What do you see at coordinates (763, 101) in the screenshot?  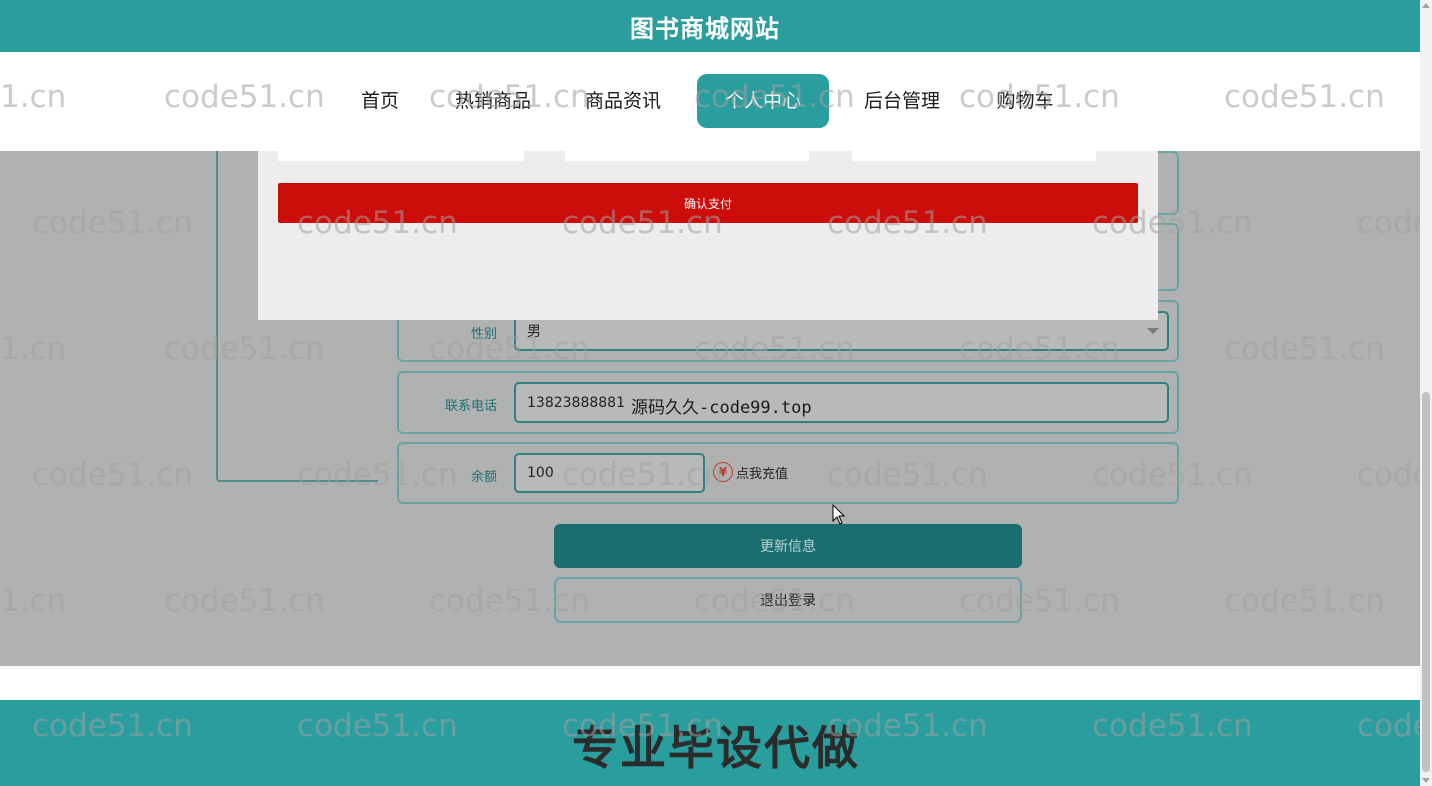 I see `nav-item-personal-center: 个人中心` at bounding box center [763, 101].